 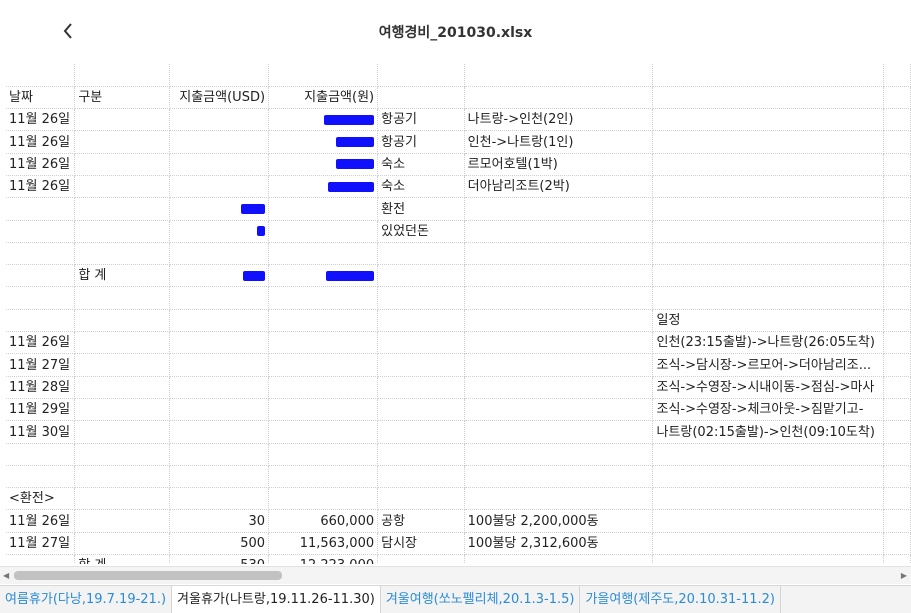 What do you see at coordinates (421, 209) in the screenshot?
I see `grid-cell: 환전` at bounding box center [421, 209].